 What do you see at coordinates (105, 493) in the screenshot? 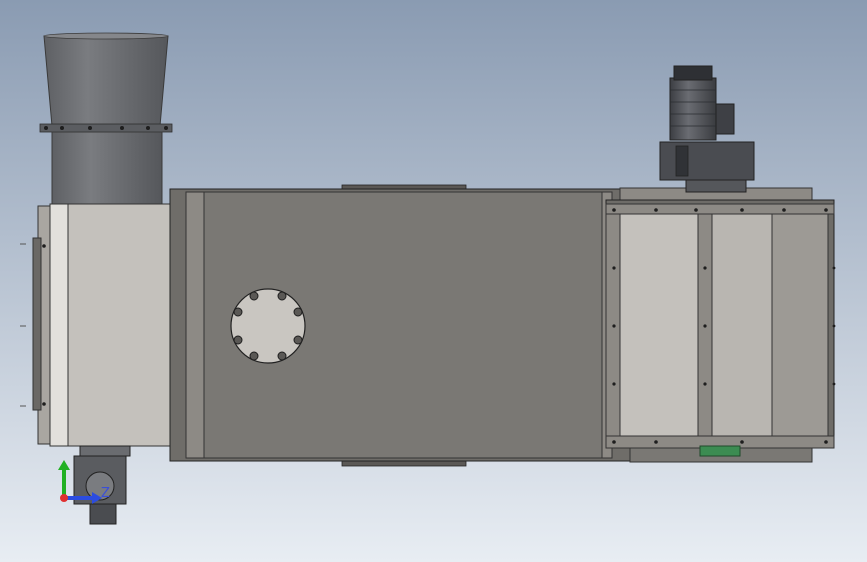
I see `z-axis-label: Z` at bounding box center [105, 493].